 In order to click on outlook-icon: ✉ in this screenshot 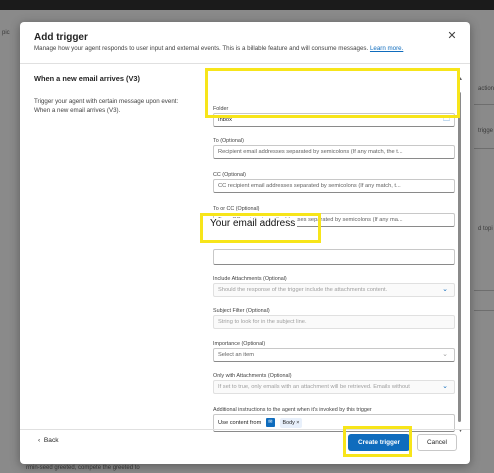, I will do `click(270, 422)`.